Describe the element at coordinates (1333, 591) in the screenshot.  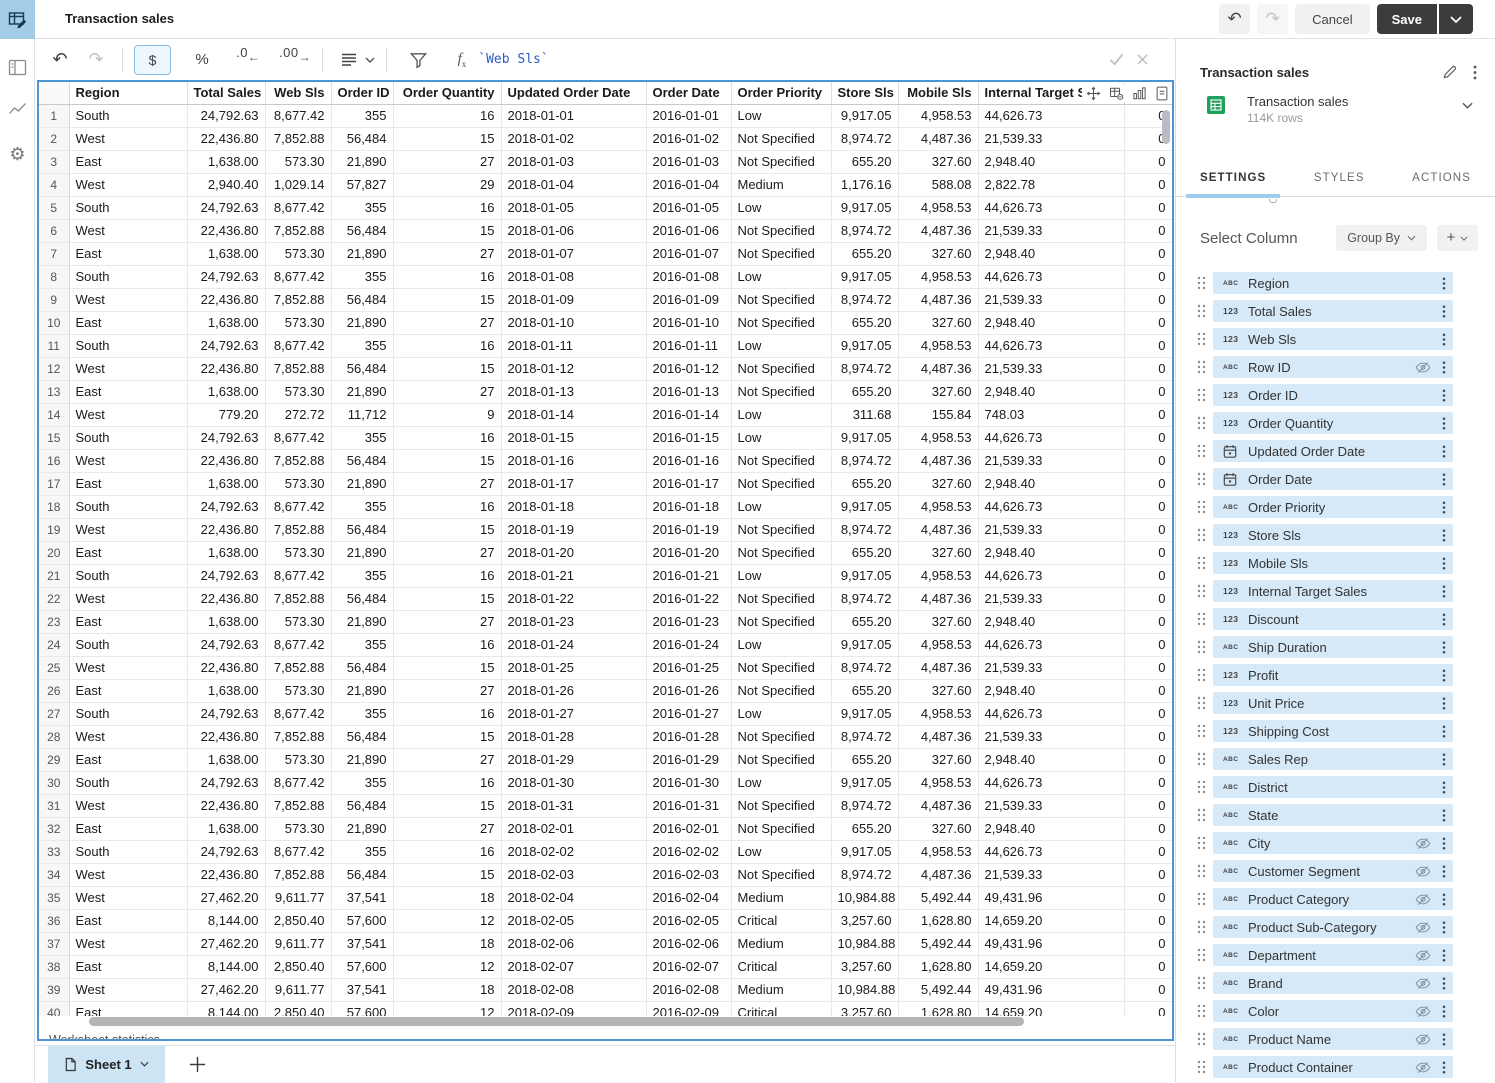
I see `column-pill: 123 Internal Target Sales` at that location.